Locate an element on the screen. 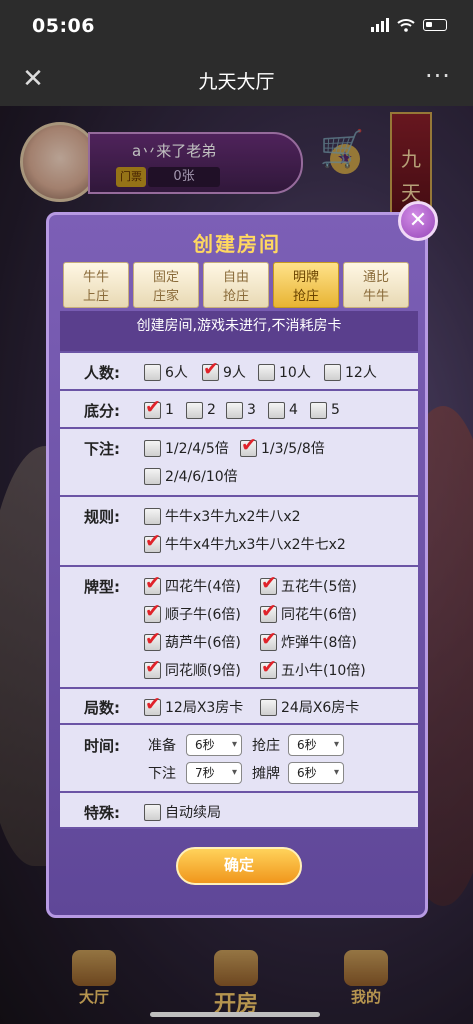 Image resolution: width=473 pixels, height=1024 pixels. dialog-title: 创建房间 is located at coordinates (237, 244).